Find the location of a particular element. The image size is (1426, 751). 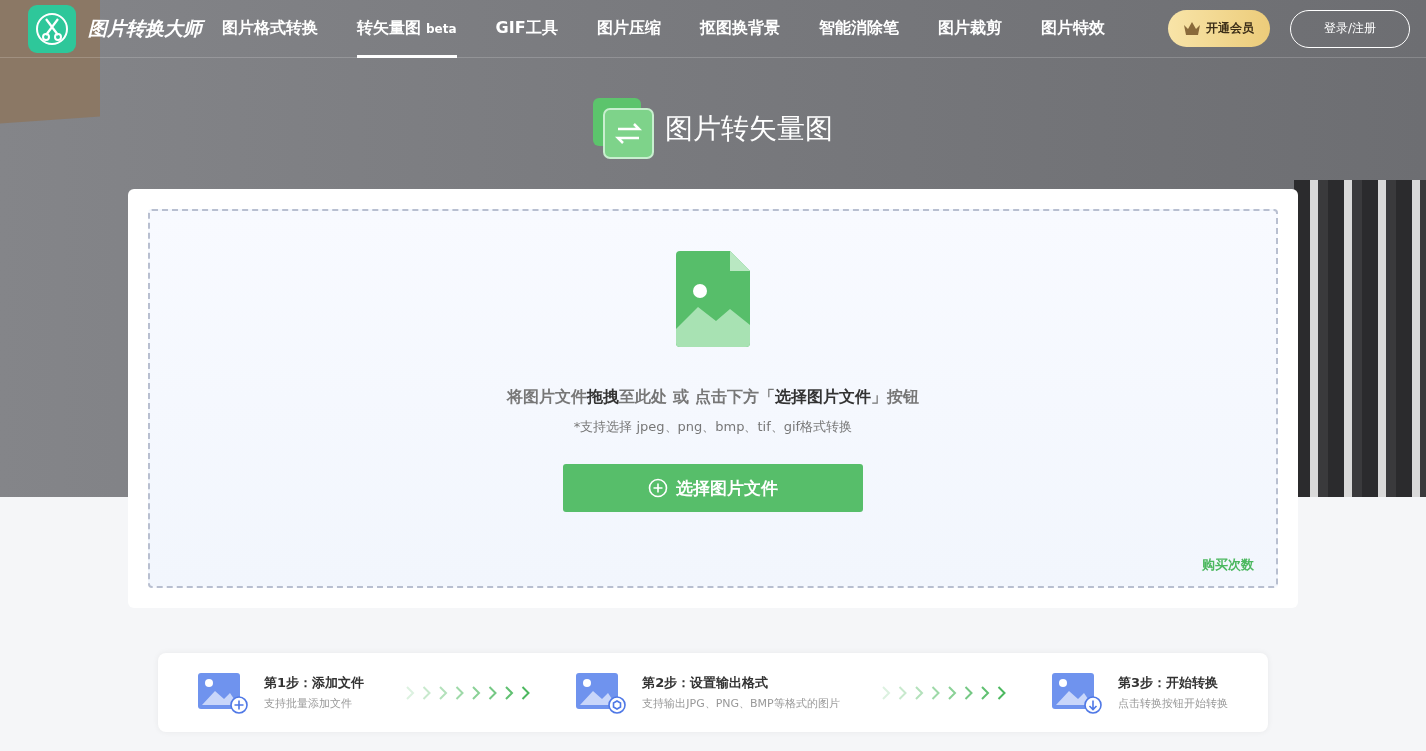

nav-tab: 图片格式转换 is located at coordinates (270, 29).